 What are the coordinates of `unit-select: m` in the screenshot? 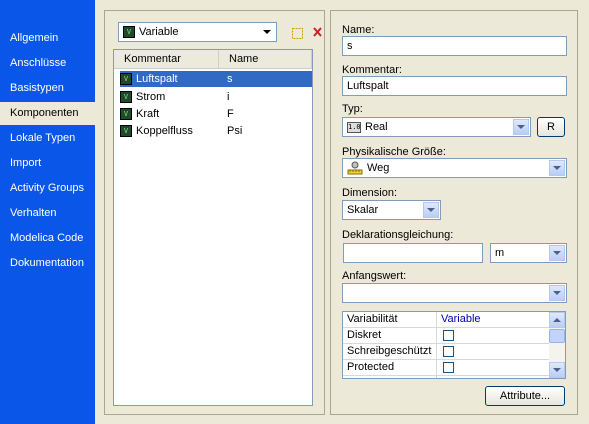 It's located at (528, 253).